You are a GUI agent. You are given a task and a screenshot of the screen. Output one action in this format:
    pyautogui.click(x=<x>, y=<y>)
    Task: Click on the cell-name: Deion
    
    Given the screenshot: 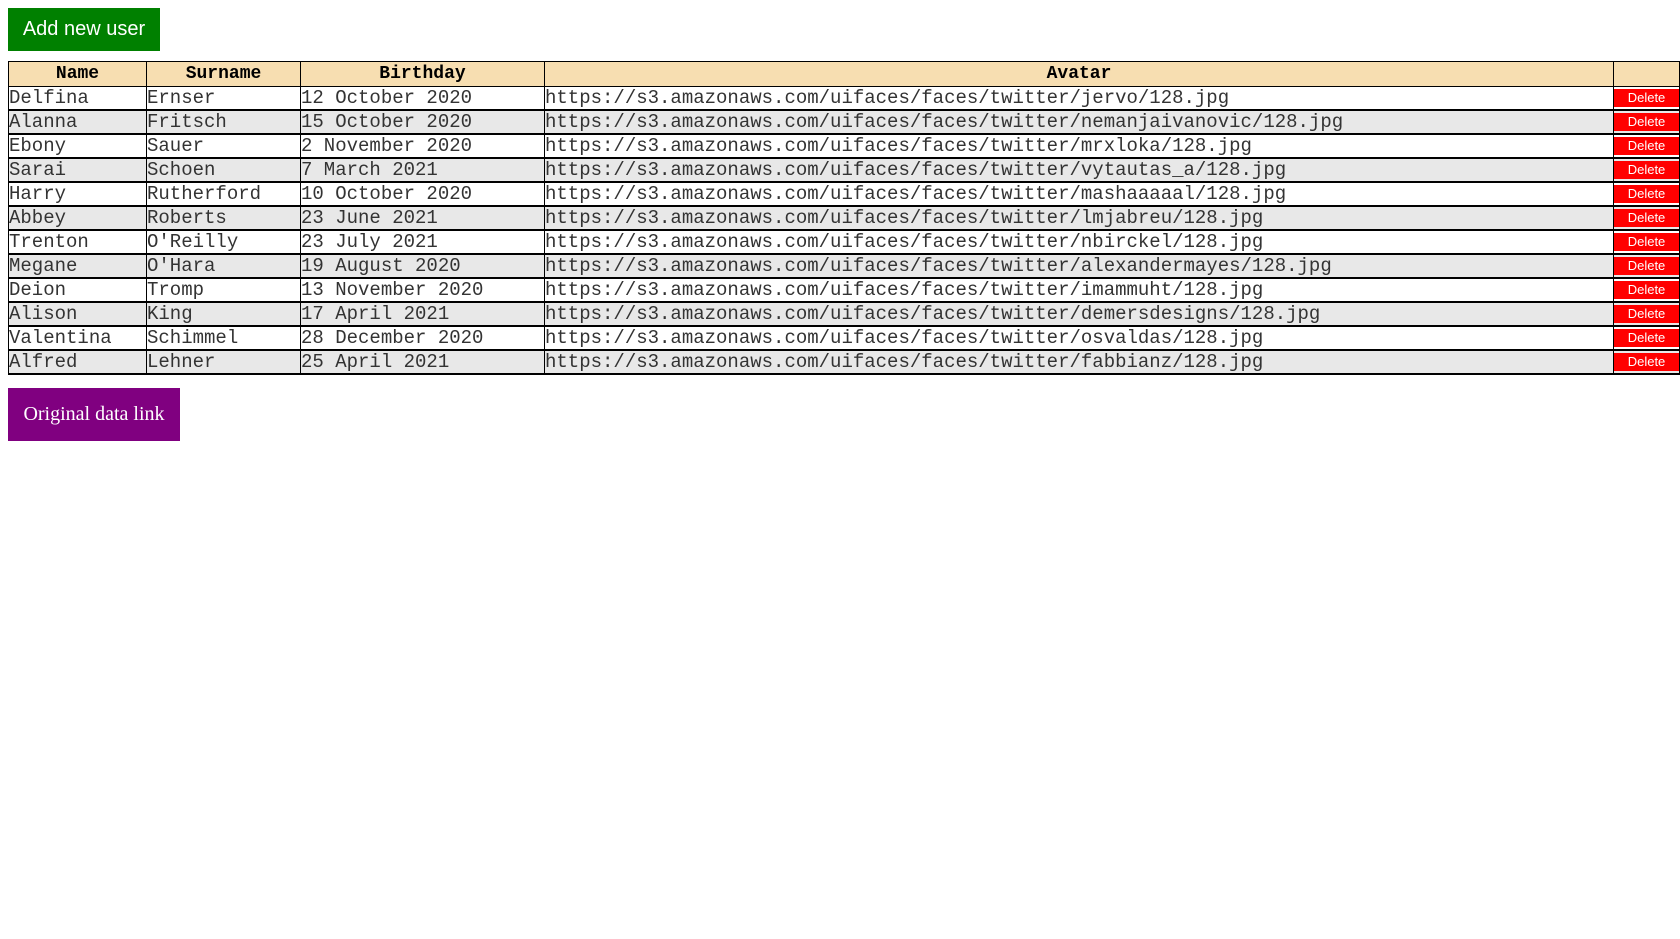 What is the action you would take?
    pyautogui.click(x=77, y=290)
    